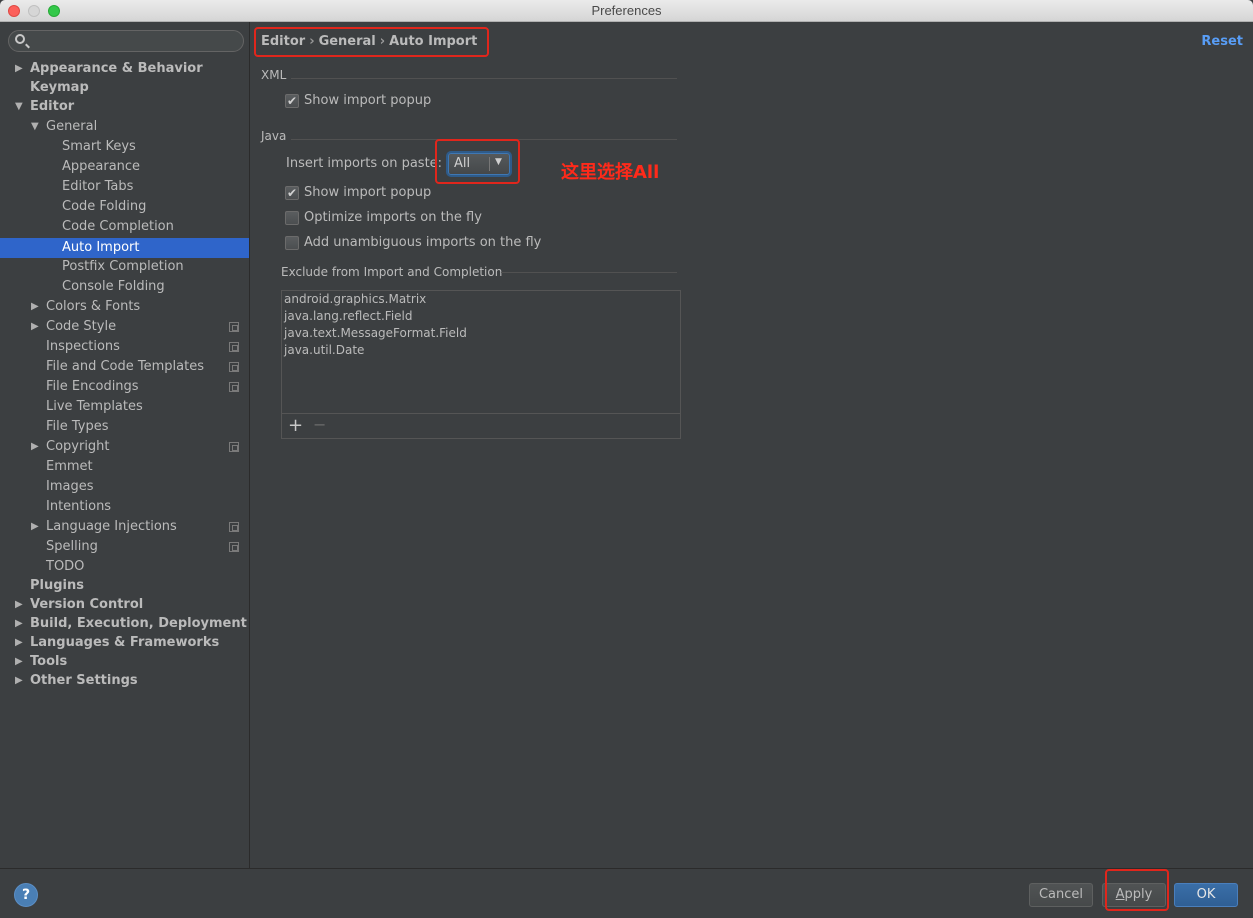 The image size is (1253, 918). Describe the element at coordinates (124, 586) in the screenshot. I see `sidebar-item-plugins: Plugins` at that location.